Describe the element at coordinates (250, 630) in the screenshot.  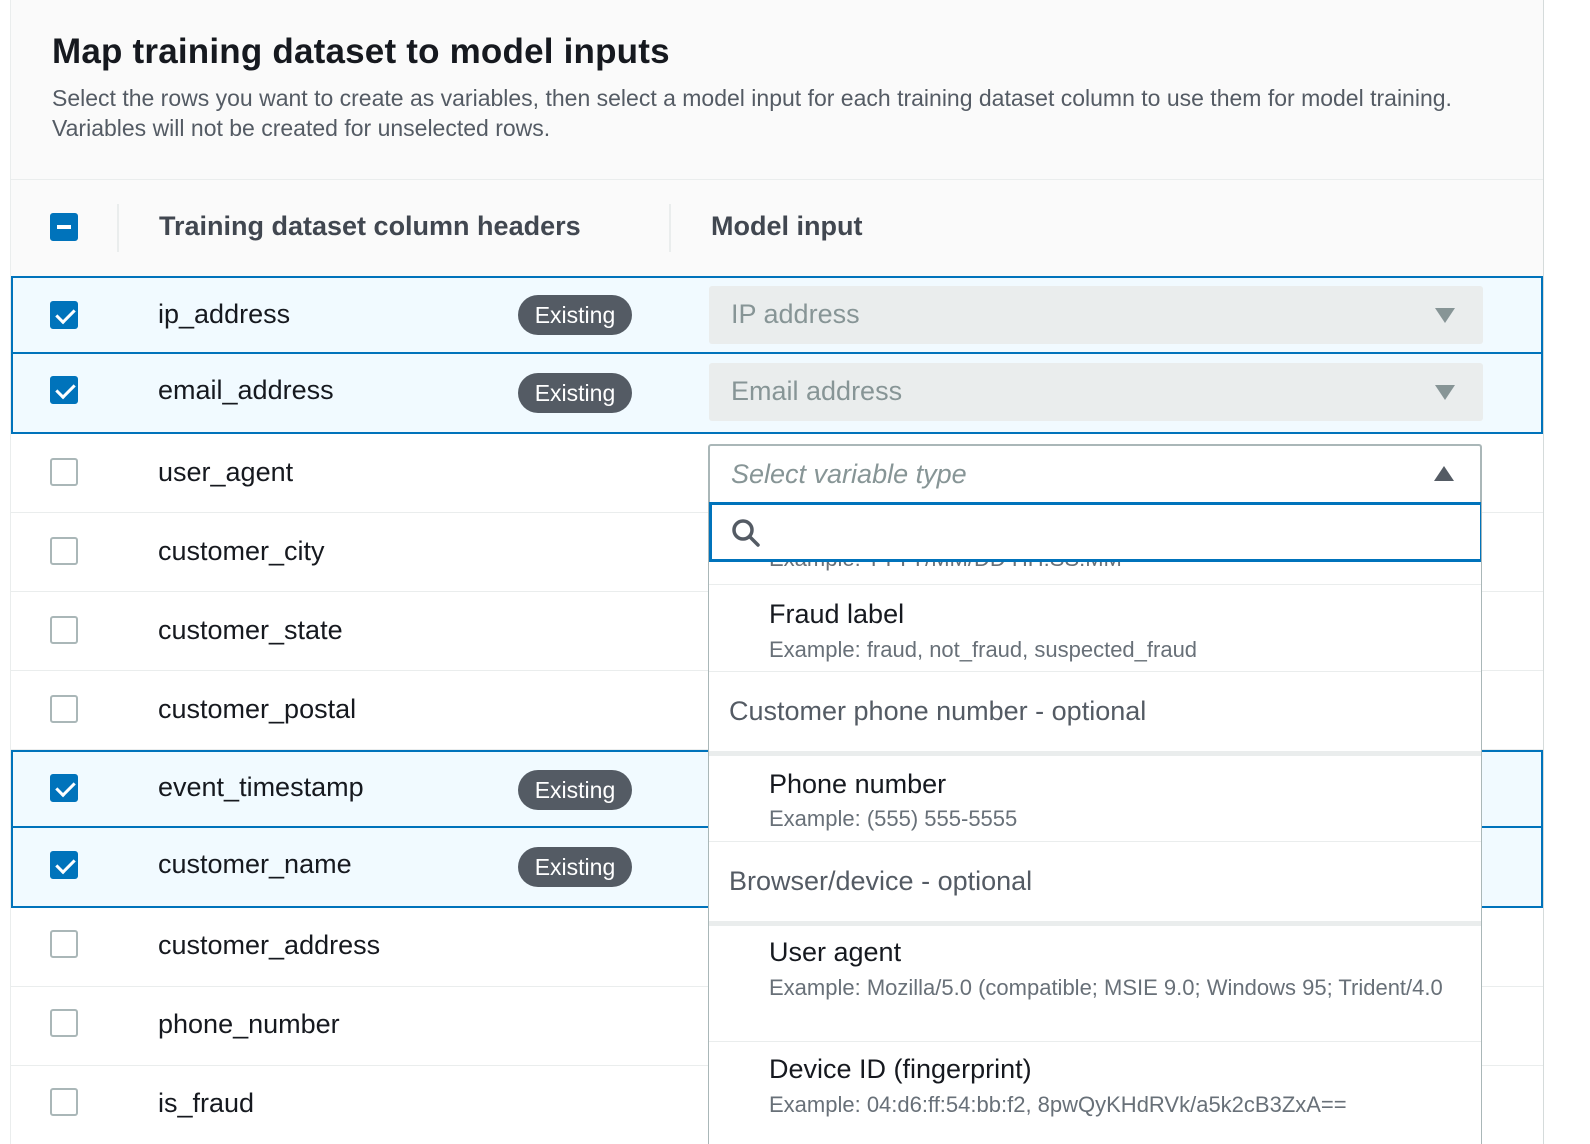
I see `row-label: customer_state` at that location.